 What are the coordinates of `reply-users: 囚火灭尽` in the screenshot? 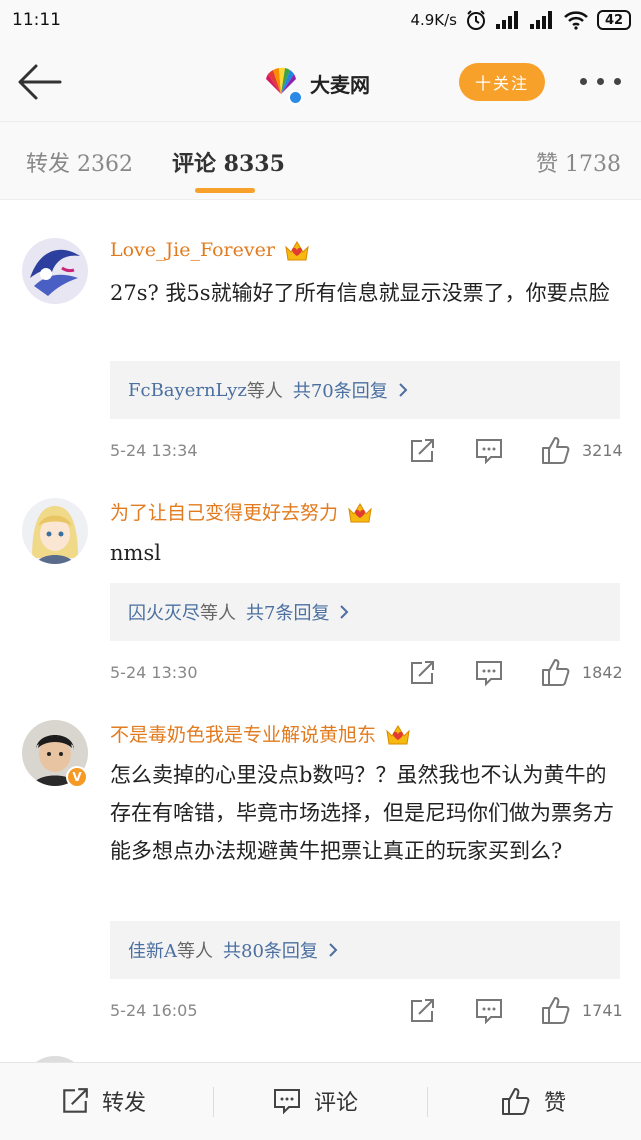 It's located at (164, 612).